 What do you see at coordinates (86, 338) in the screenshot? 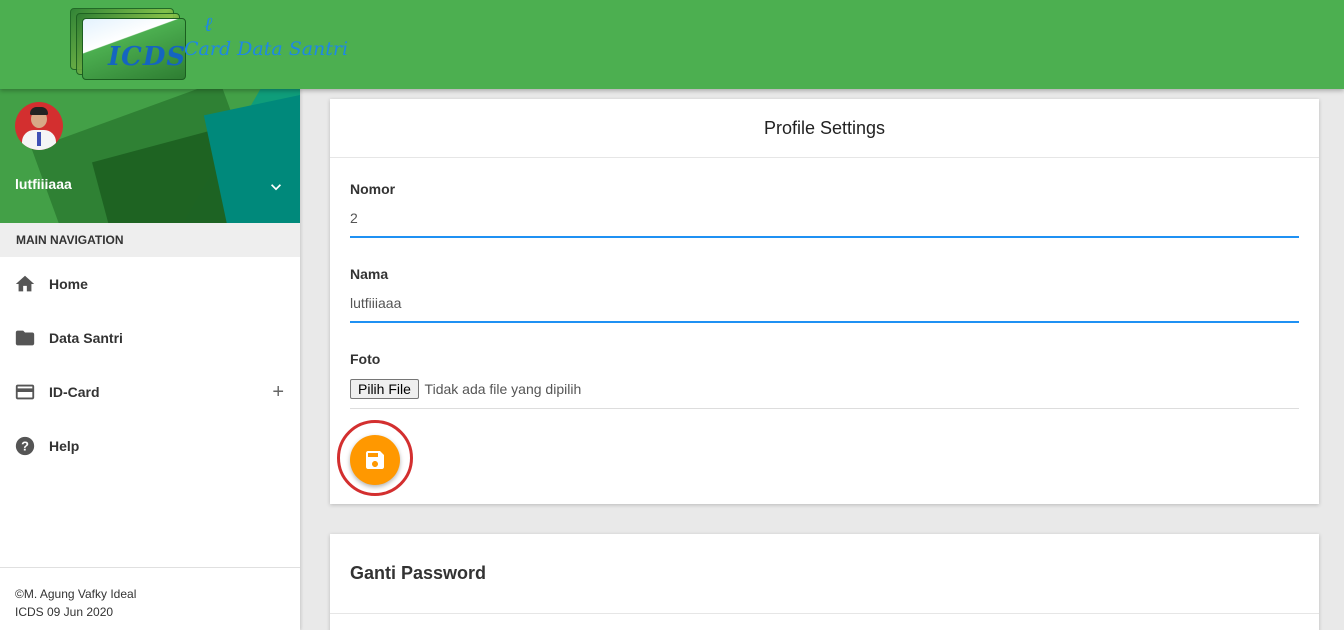
I see `sidebar-item-label: Data Santri` at bounding box center [86, 338].